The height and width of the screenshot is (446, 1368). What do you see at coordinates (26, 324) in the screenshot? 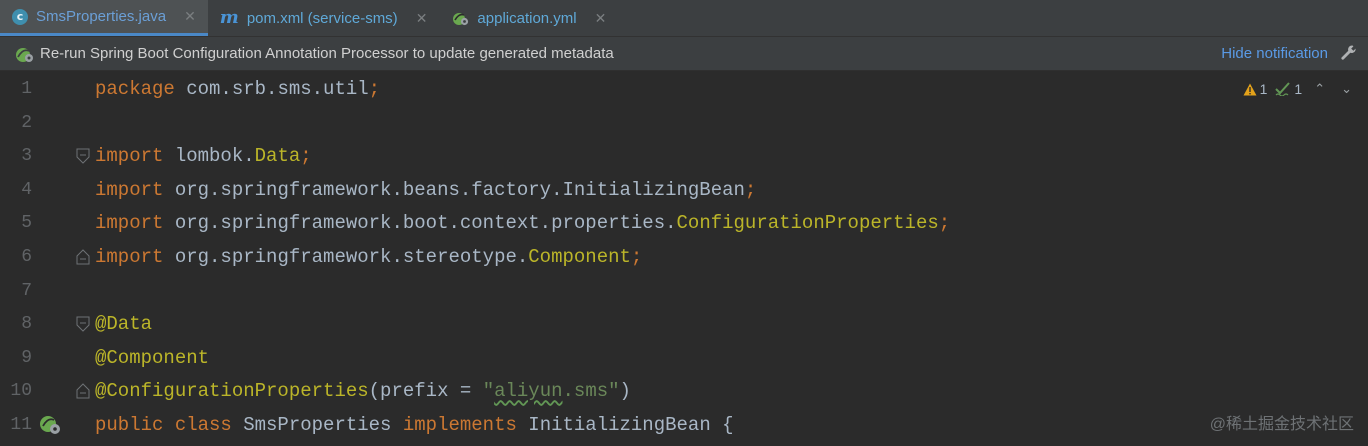
I see `line-number: 8` at bounding box center [26, 324].